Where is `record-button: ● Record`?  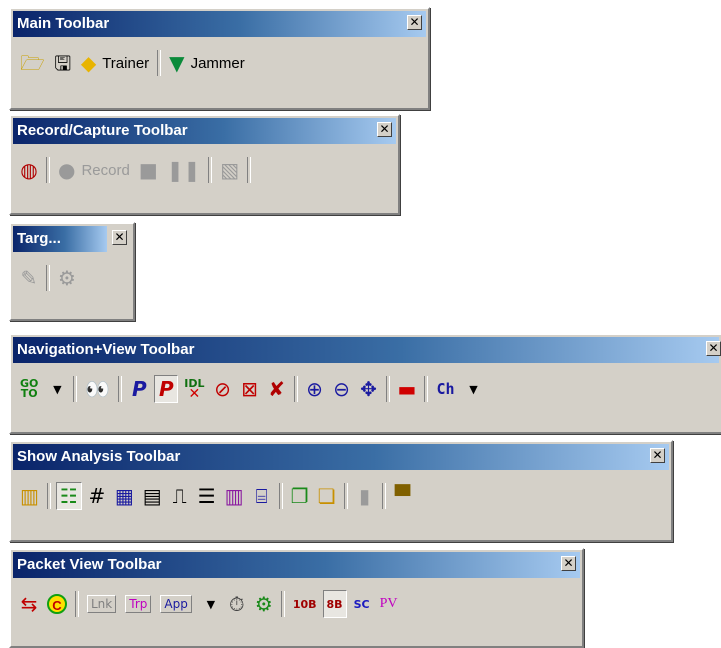 record-button: ● Record is located at coordinates (94, 170).